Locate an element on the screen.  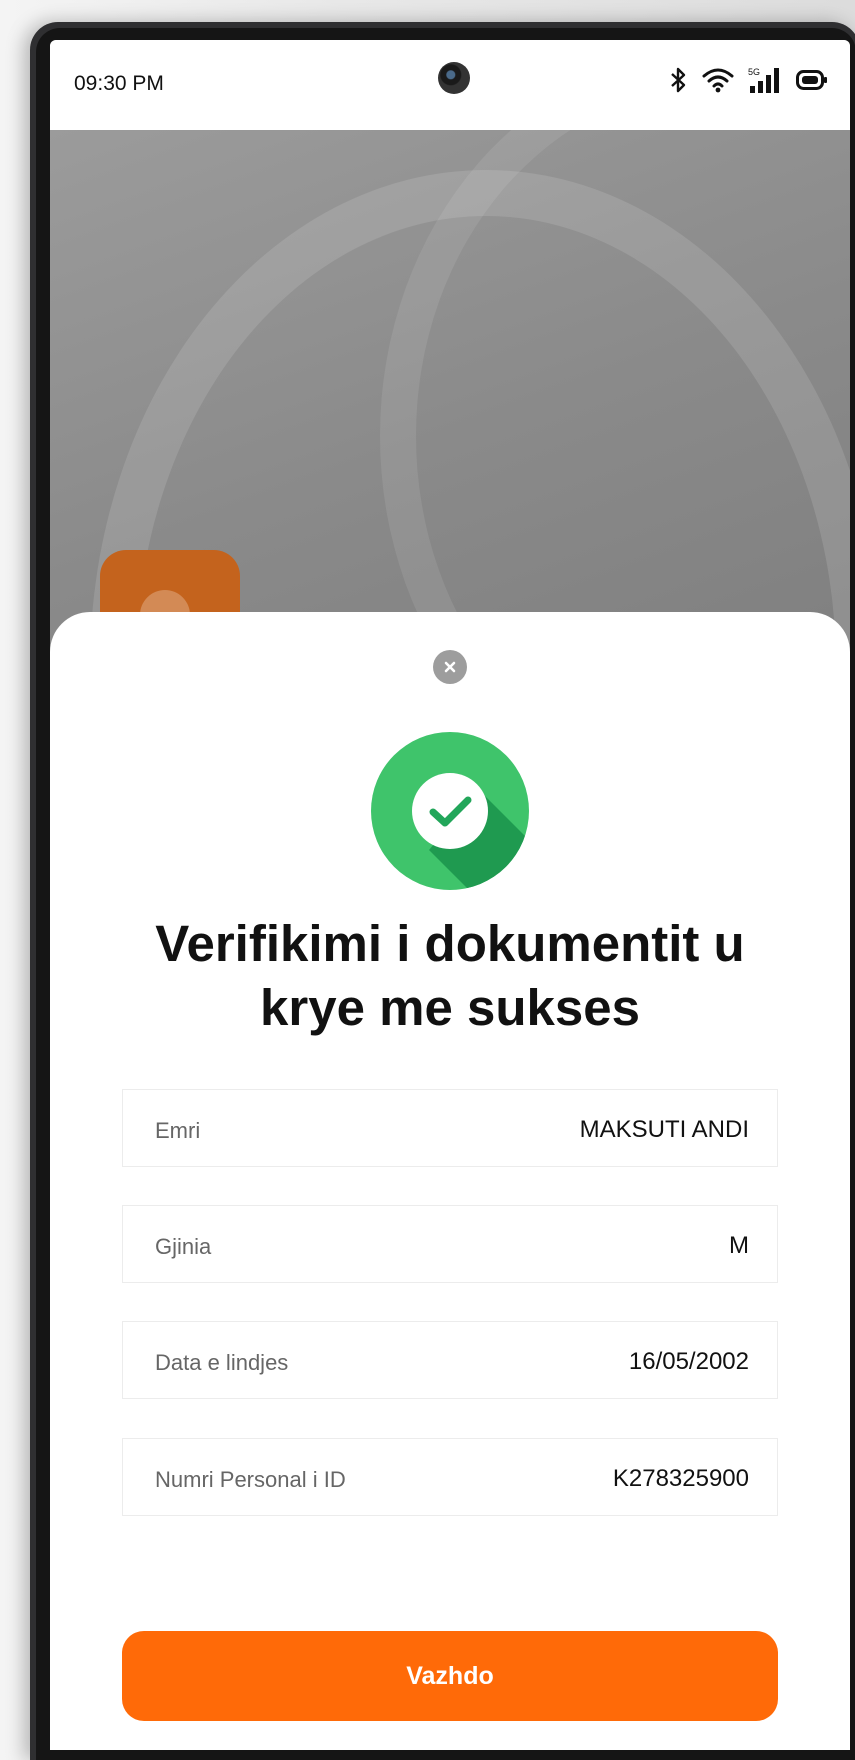
success-badge is located at coordinates (450, 811).